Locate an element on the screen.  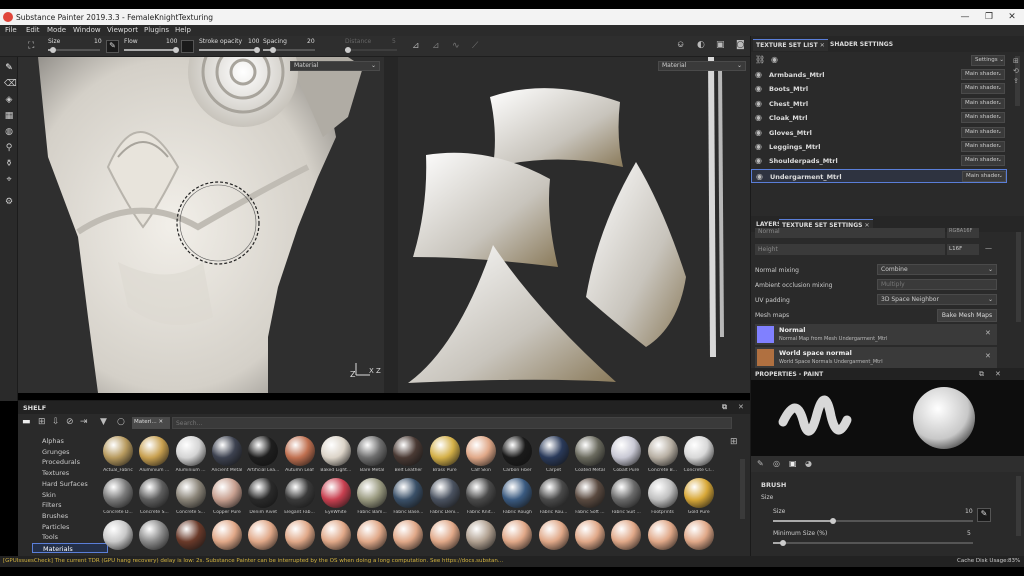
shelf-category-brushes: Brushes is located at coordinates (70, 516).